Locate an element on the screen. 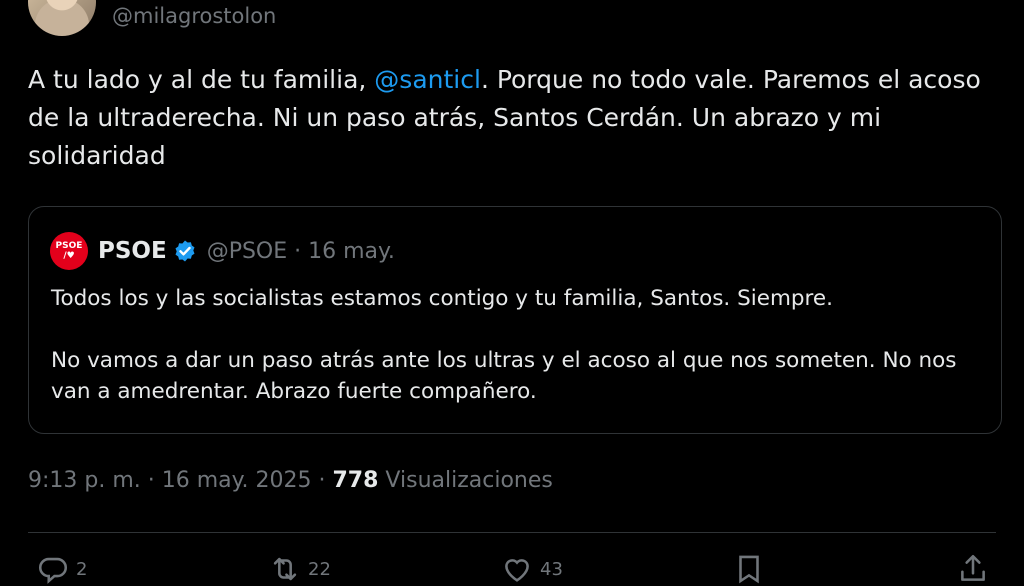 The width and height of the screenshot is (1024, 586). tweet-text-part: A tu lado y al de tu familia, is located at coordinates (201, 79).